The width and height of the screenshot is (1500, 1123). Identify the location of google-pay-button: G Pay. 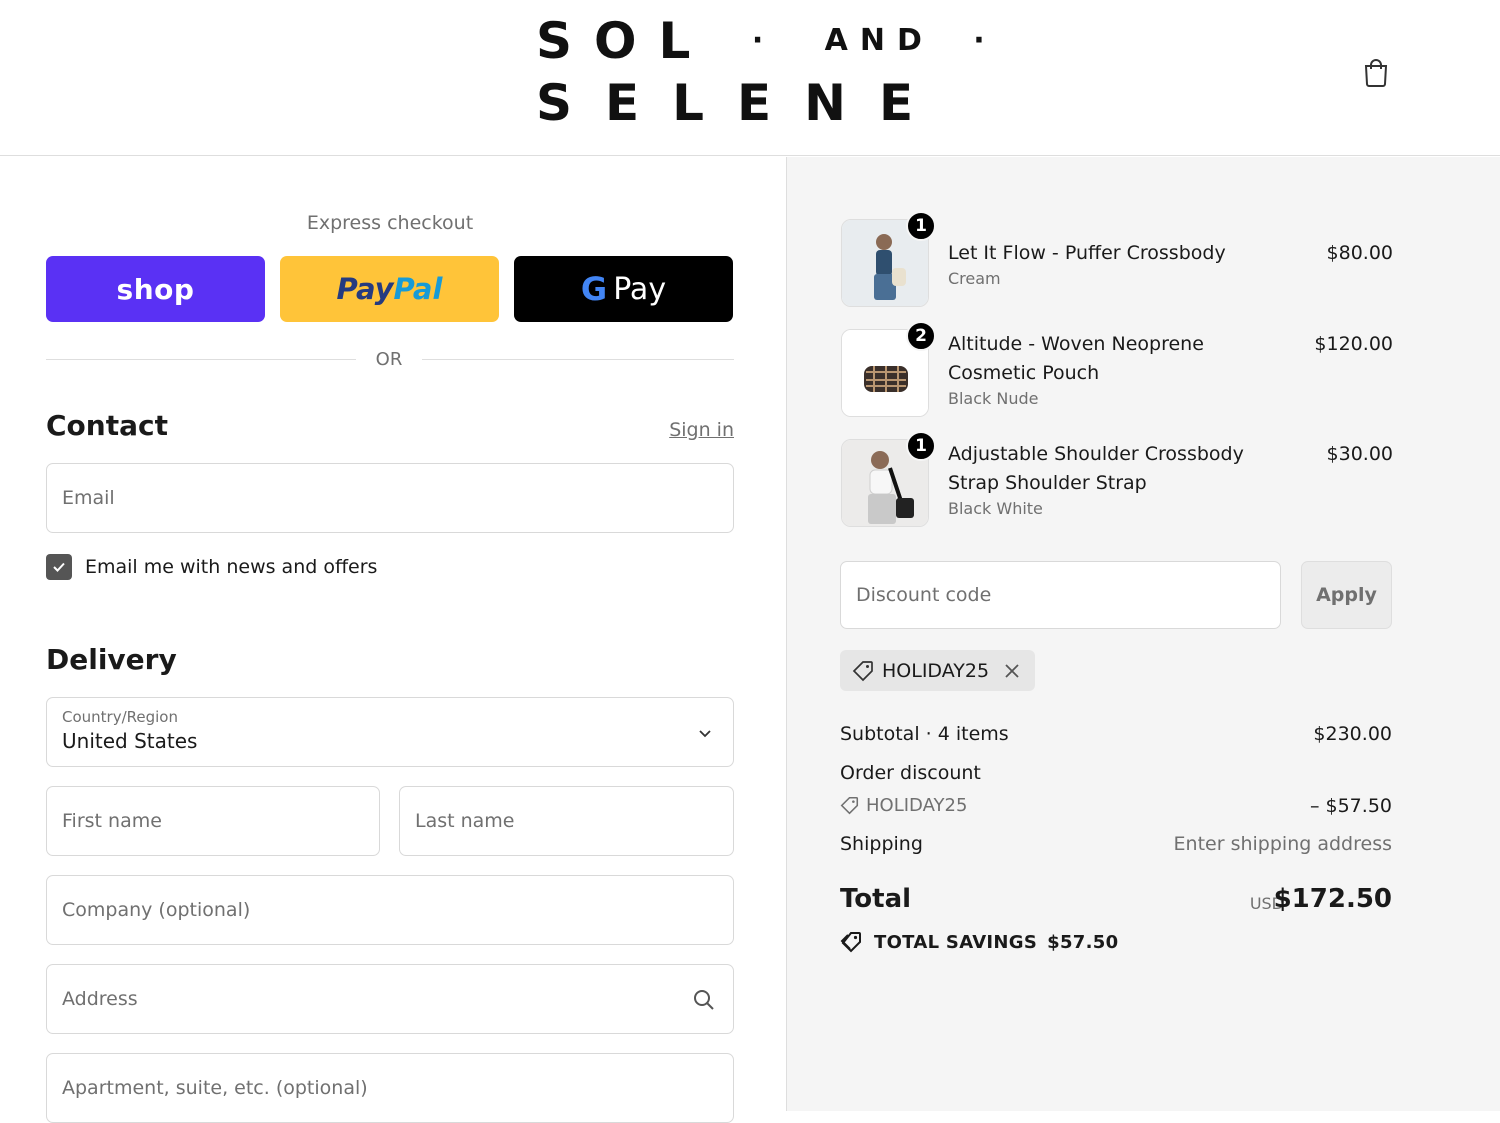
(623, 289).